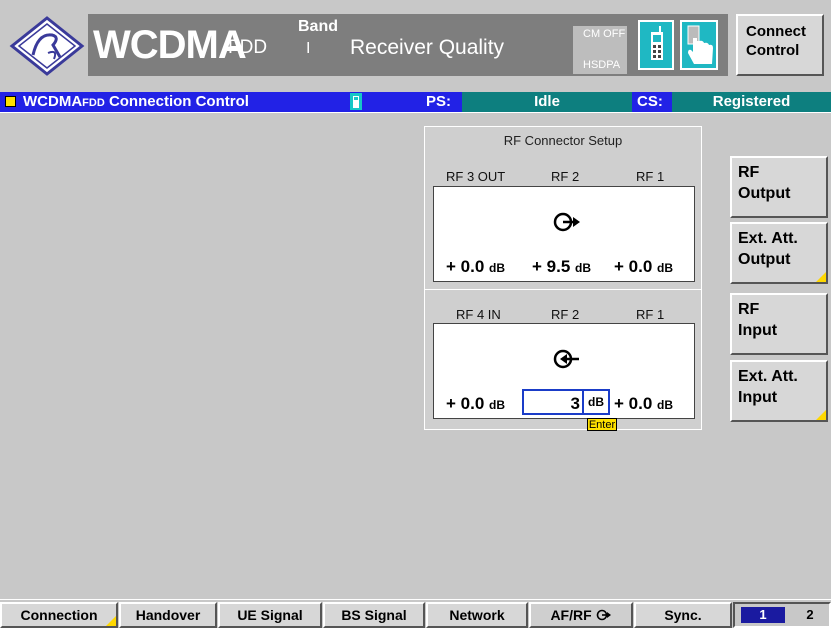 The height and width of the screenshot is (628, 831). I want to click on product-sub: FDD, so click(248, 47).